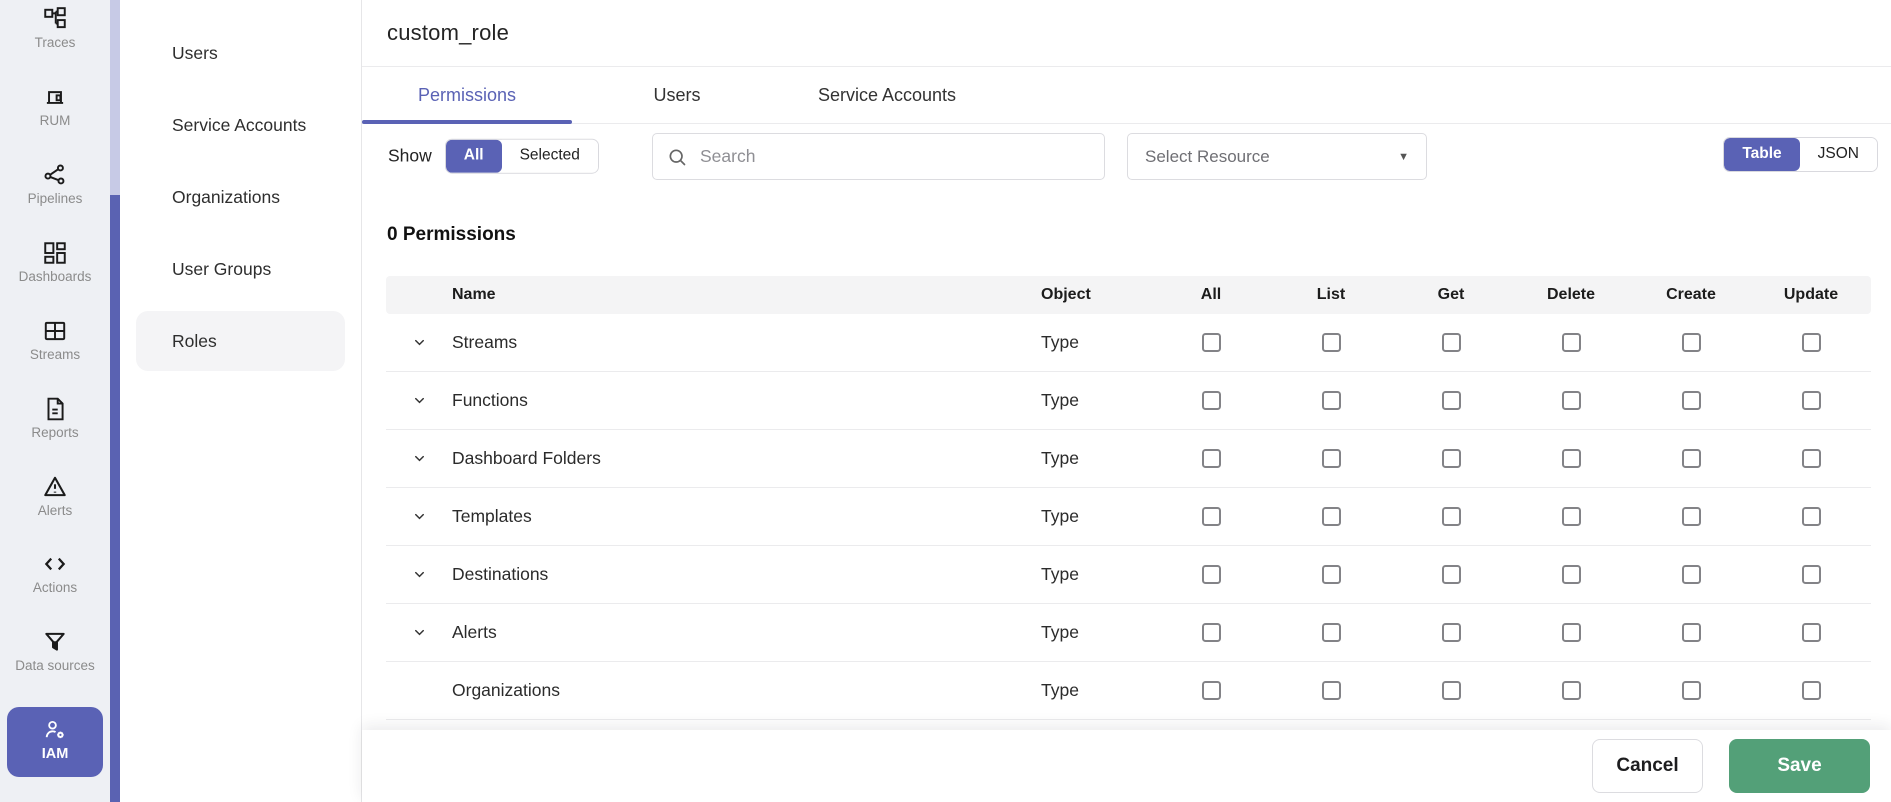  What do you see at coordinates (526, 458) in the screenshot?
I see `row-name: Dashboard Folders` at bounding box center [526, 458].